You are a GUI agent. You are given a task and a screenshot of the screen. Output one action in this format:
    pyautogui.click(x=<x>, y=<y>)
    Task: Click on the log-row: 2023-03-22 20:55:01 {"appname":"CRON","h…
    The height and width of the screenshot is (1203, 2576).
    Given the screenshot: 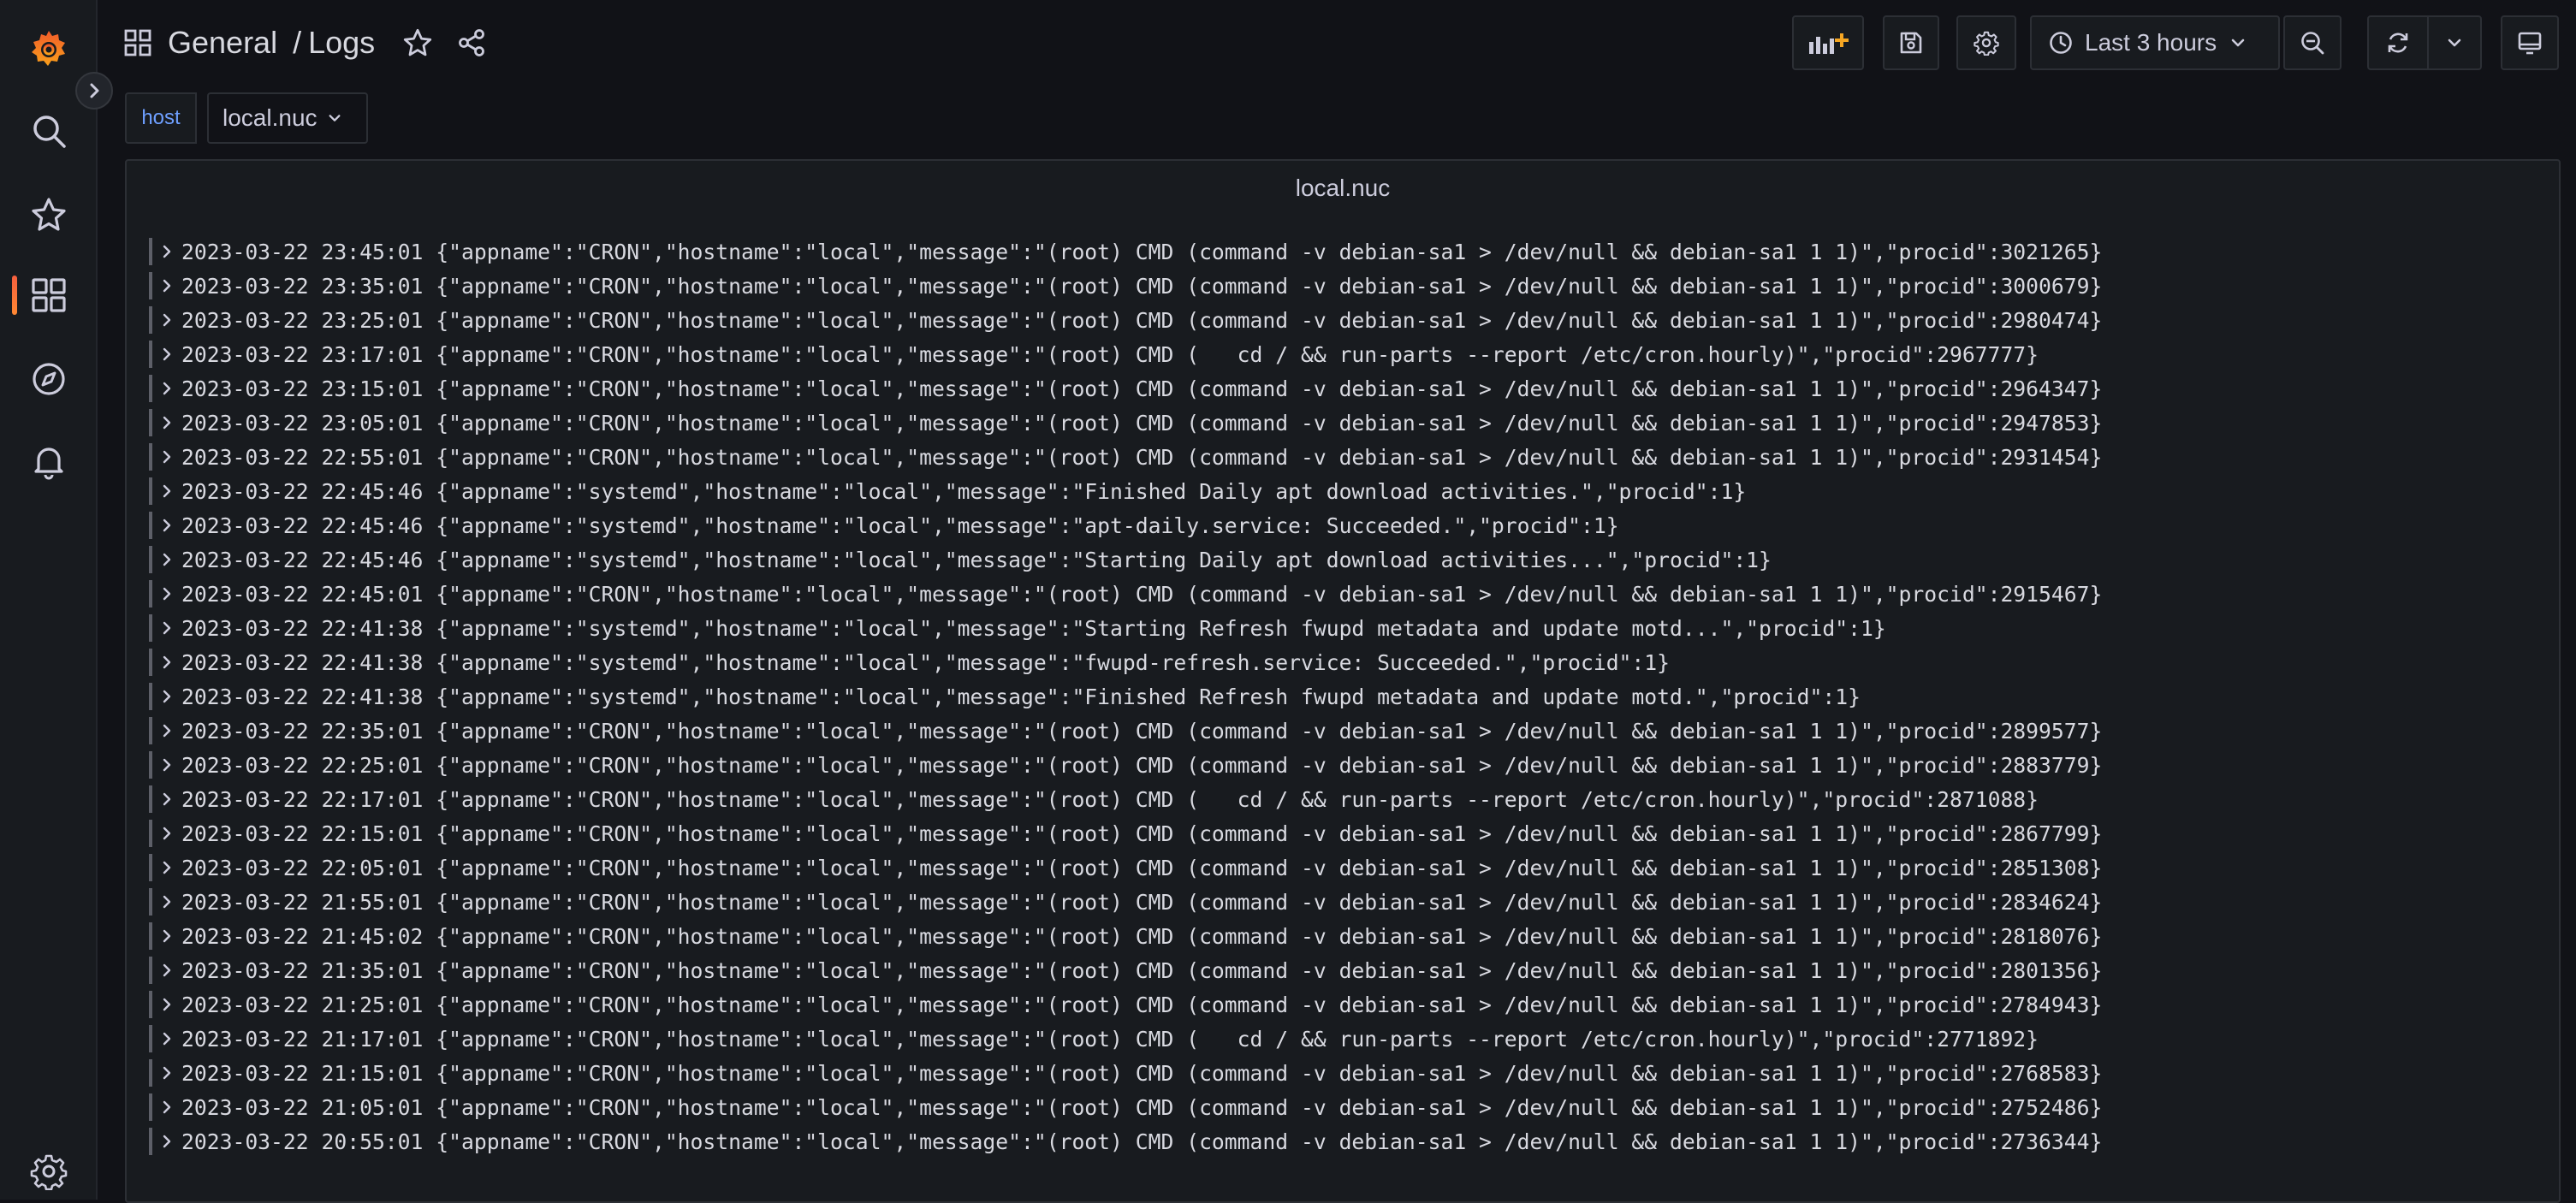 What is the action you would take?
    pyautogui.click(x=1125, y=1141)
    